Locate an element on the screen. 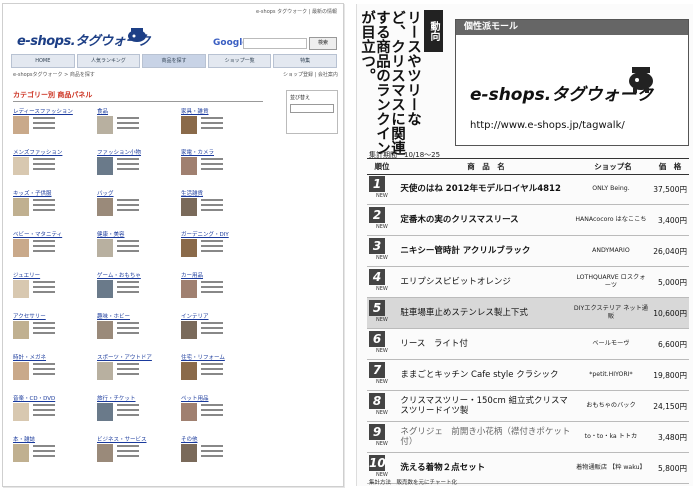 The image size is (694, 492). category-item: 食品 is located at coordinates (136, 126).